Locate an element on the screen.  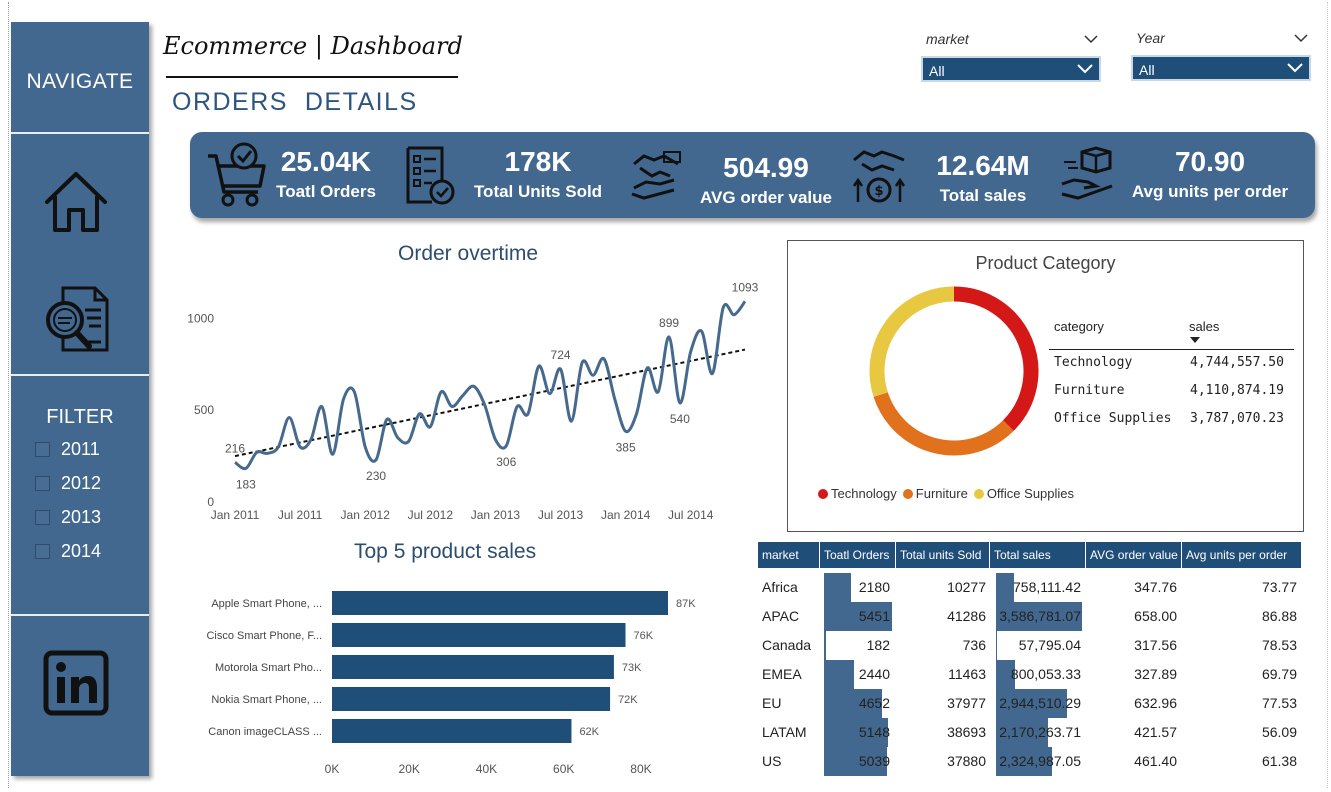
aov-cell: 461.40 is located at coordinates (1155, 761).